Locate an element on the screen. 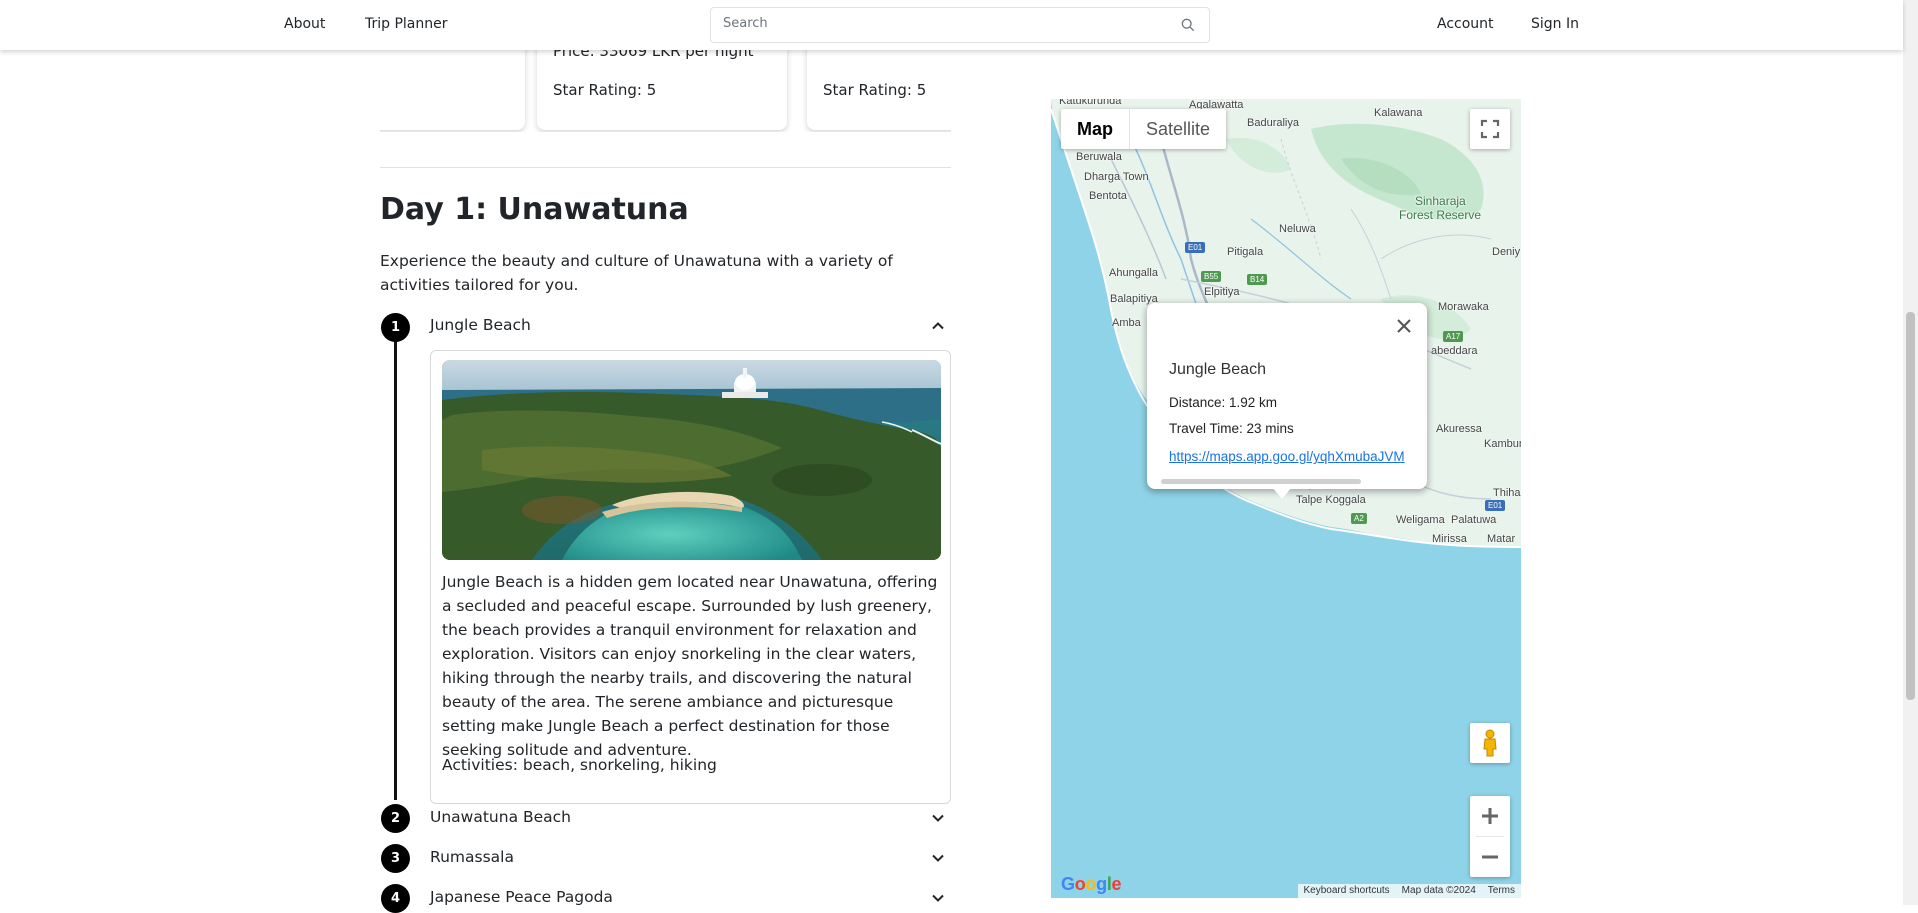 The height and width of the screenshot is (913, 1918). activity-tags: Activities: beach, snorkeling, hiking is located at coordinates (579, 765).